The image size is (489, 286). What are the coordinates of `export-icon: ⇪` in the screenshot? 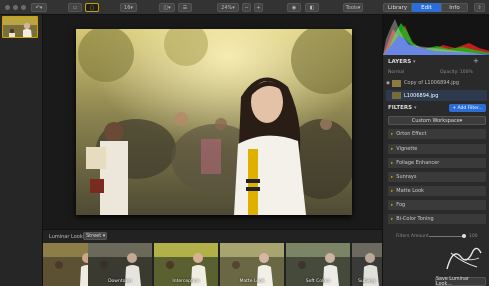 It's located at (479, 7).